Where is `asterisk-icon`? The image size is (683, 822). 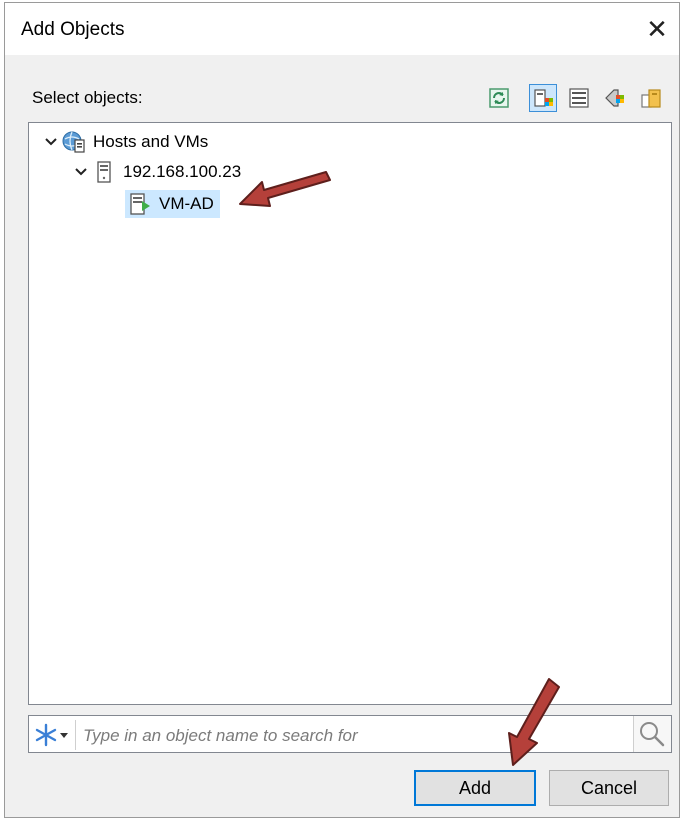 asterisk-icon is located at coordinates (51, 735).